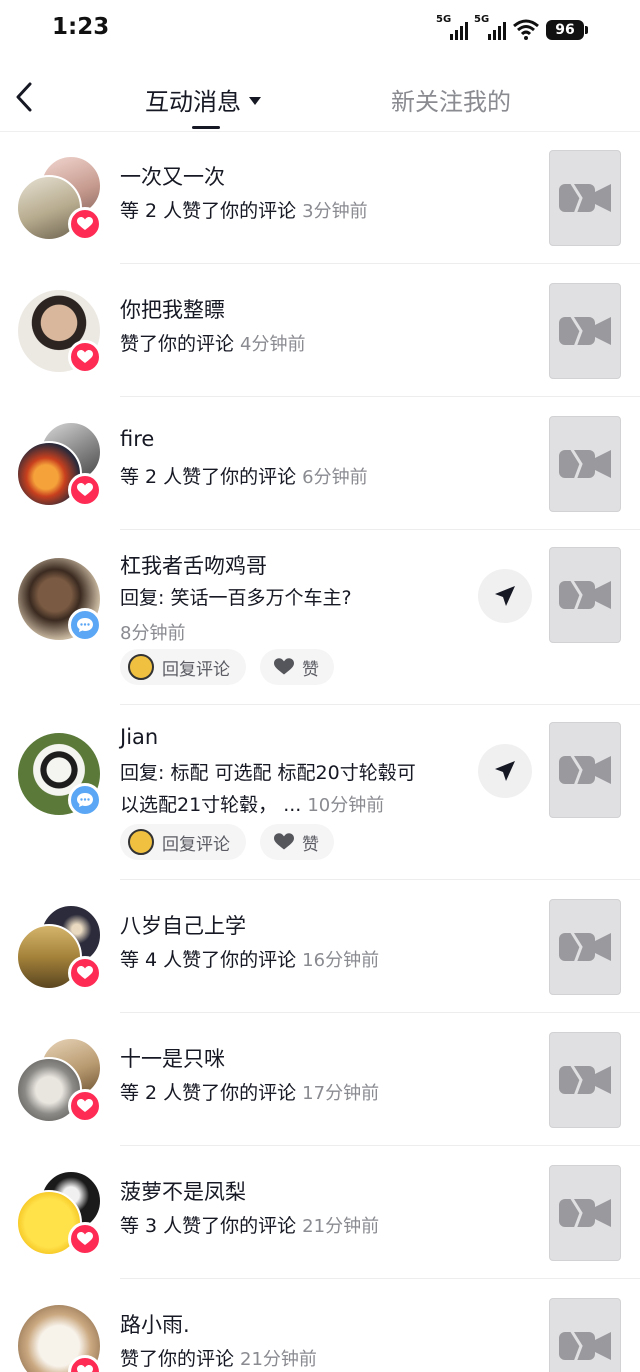 The image size is (640, 1372). What do you see at coordinates (250, 960) in the screenshot?
I see `notification-text: 等 4 人赞了你的评论 16分钟前` at bounding box center [250, 960].